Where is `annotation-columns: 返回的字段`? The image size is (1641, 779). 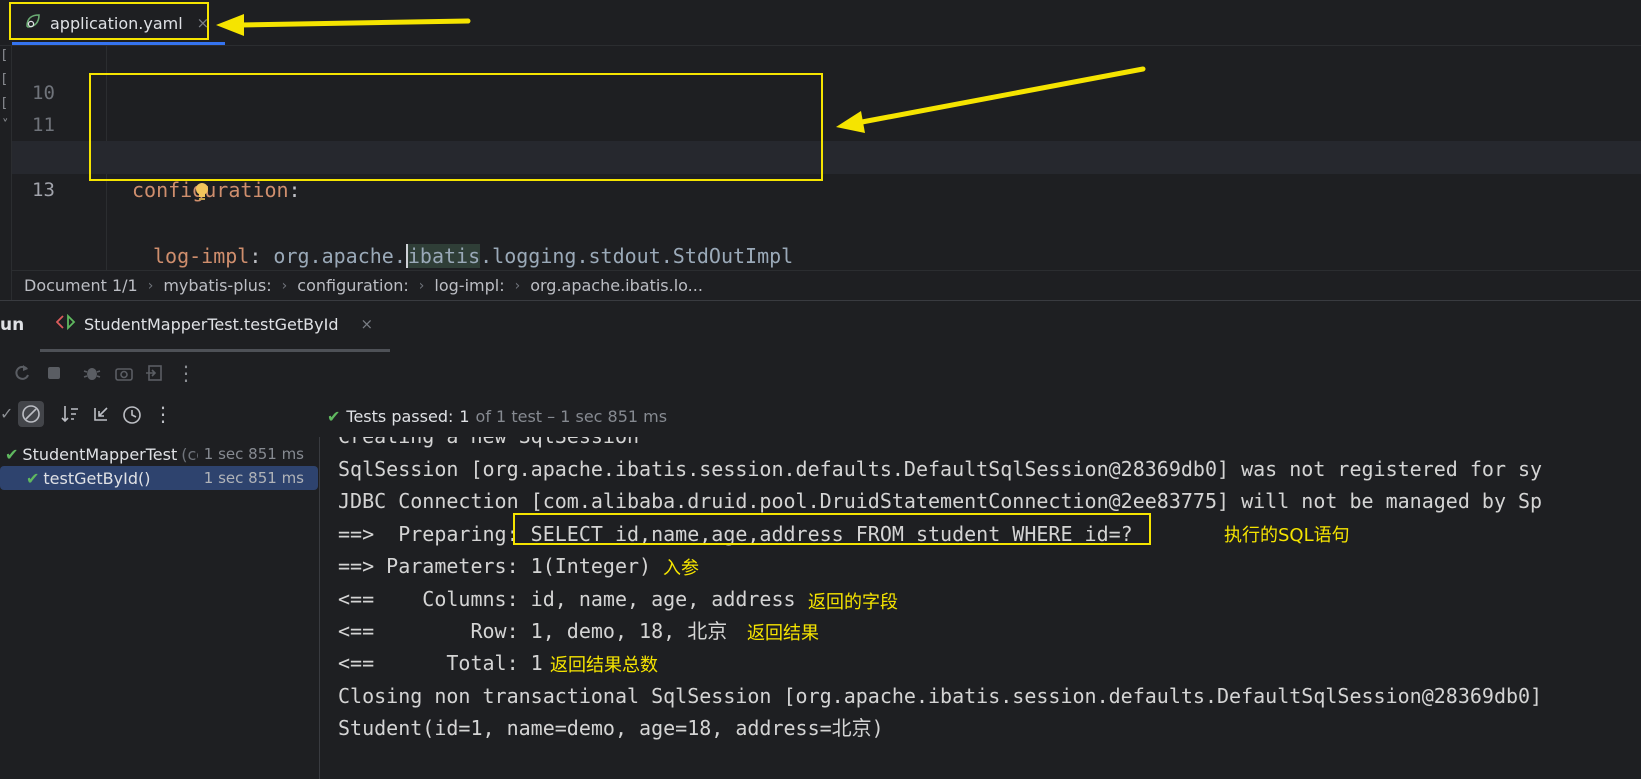
annotation-columns: 返回的字段 is located at coordinates (853, 602).